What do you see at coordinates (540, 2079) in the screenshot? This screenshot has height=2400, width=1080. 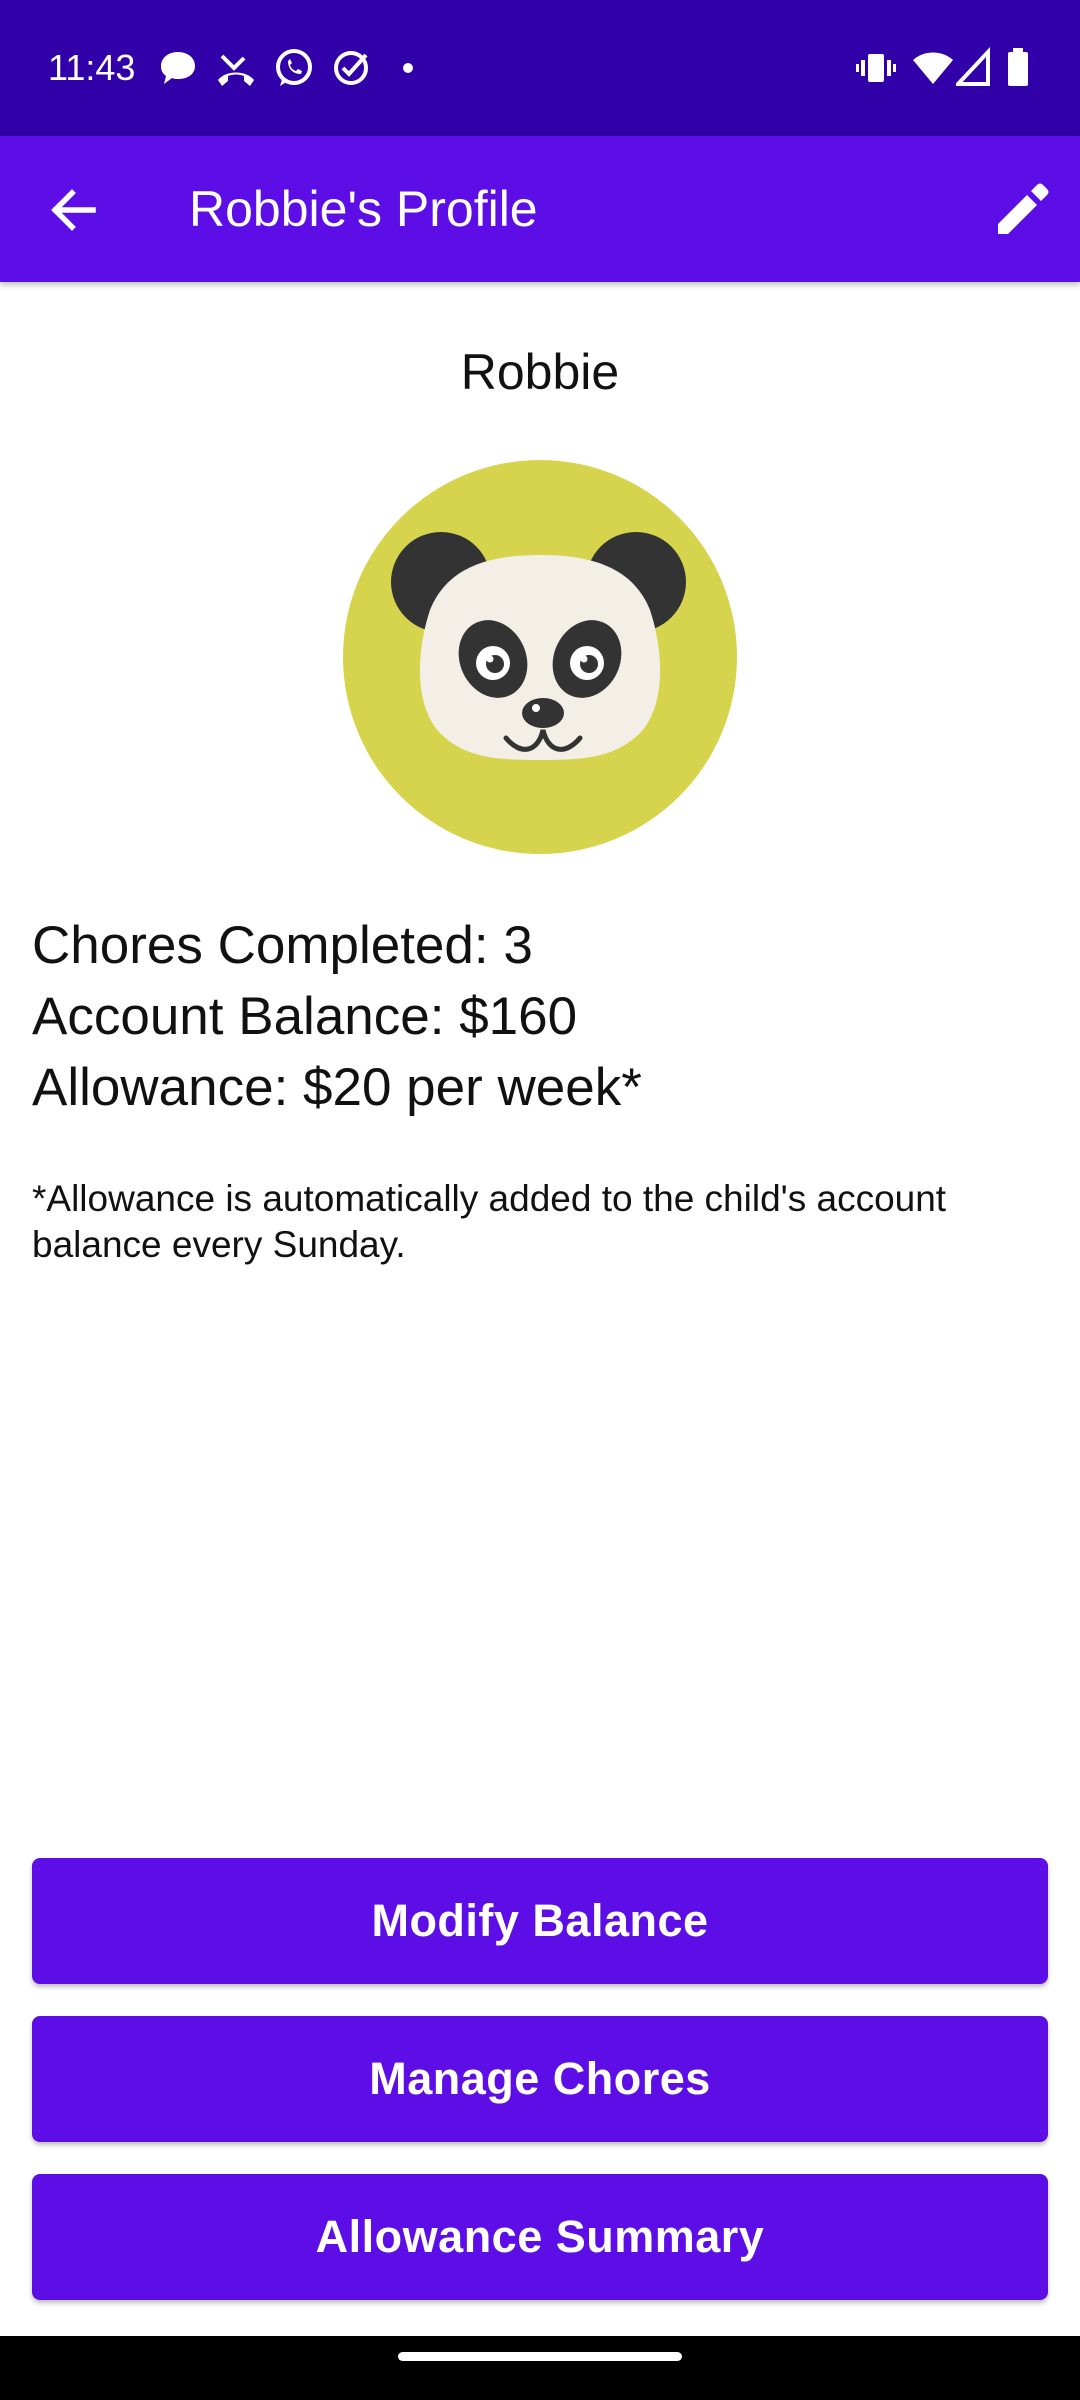 I see `manage-chores-button: Manage Chores` at bounding box center [540, 2079].